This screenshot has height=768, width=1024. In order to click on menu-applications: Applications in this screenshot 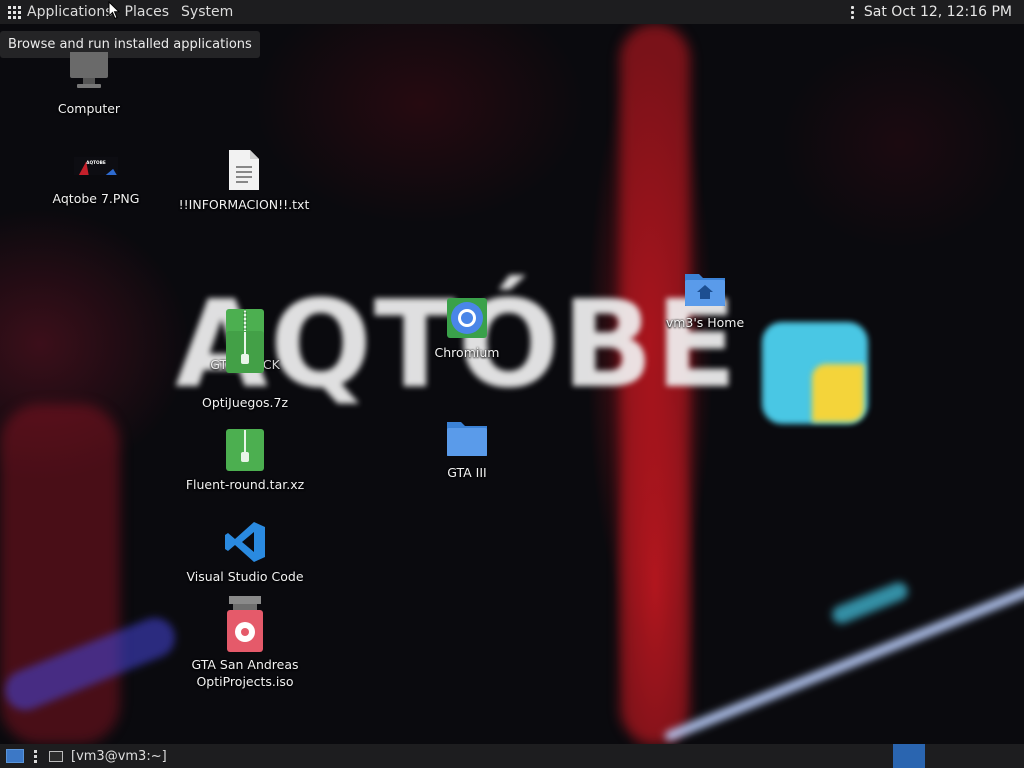, I will do `click(73, 12)`.